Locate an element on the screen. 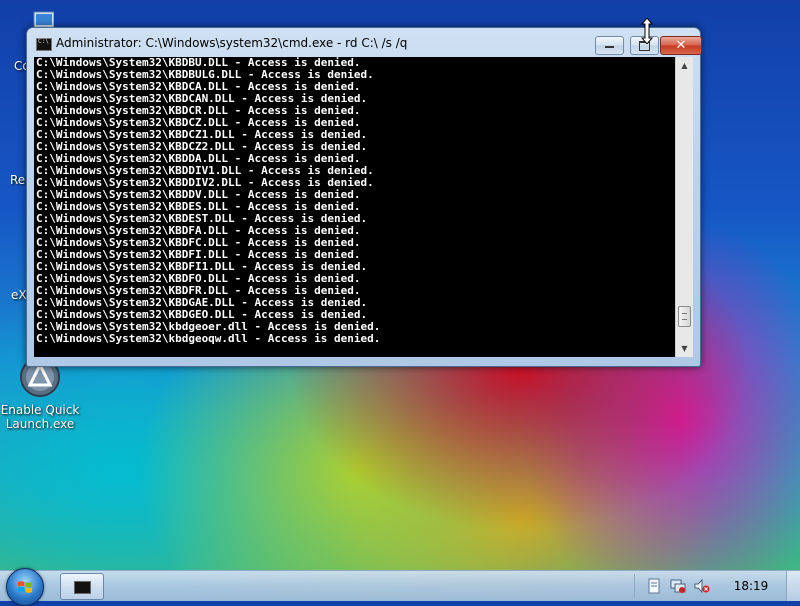 The width and height of the screenshot is (800, 606). volume-muted-icon is located at coordinates (702, 586).